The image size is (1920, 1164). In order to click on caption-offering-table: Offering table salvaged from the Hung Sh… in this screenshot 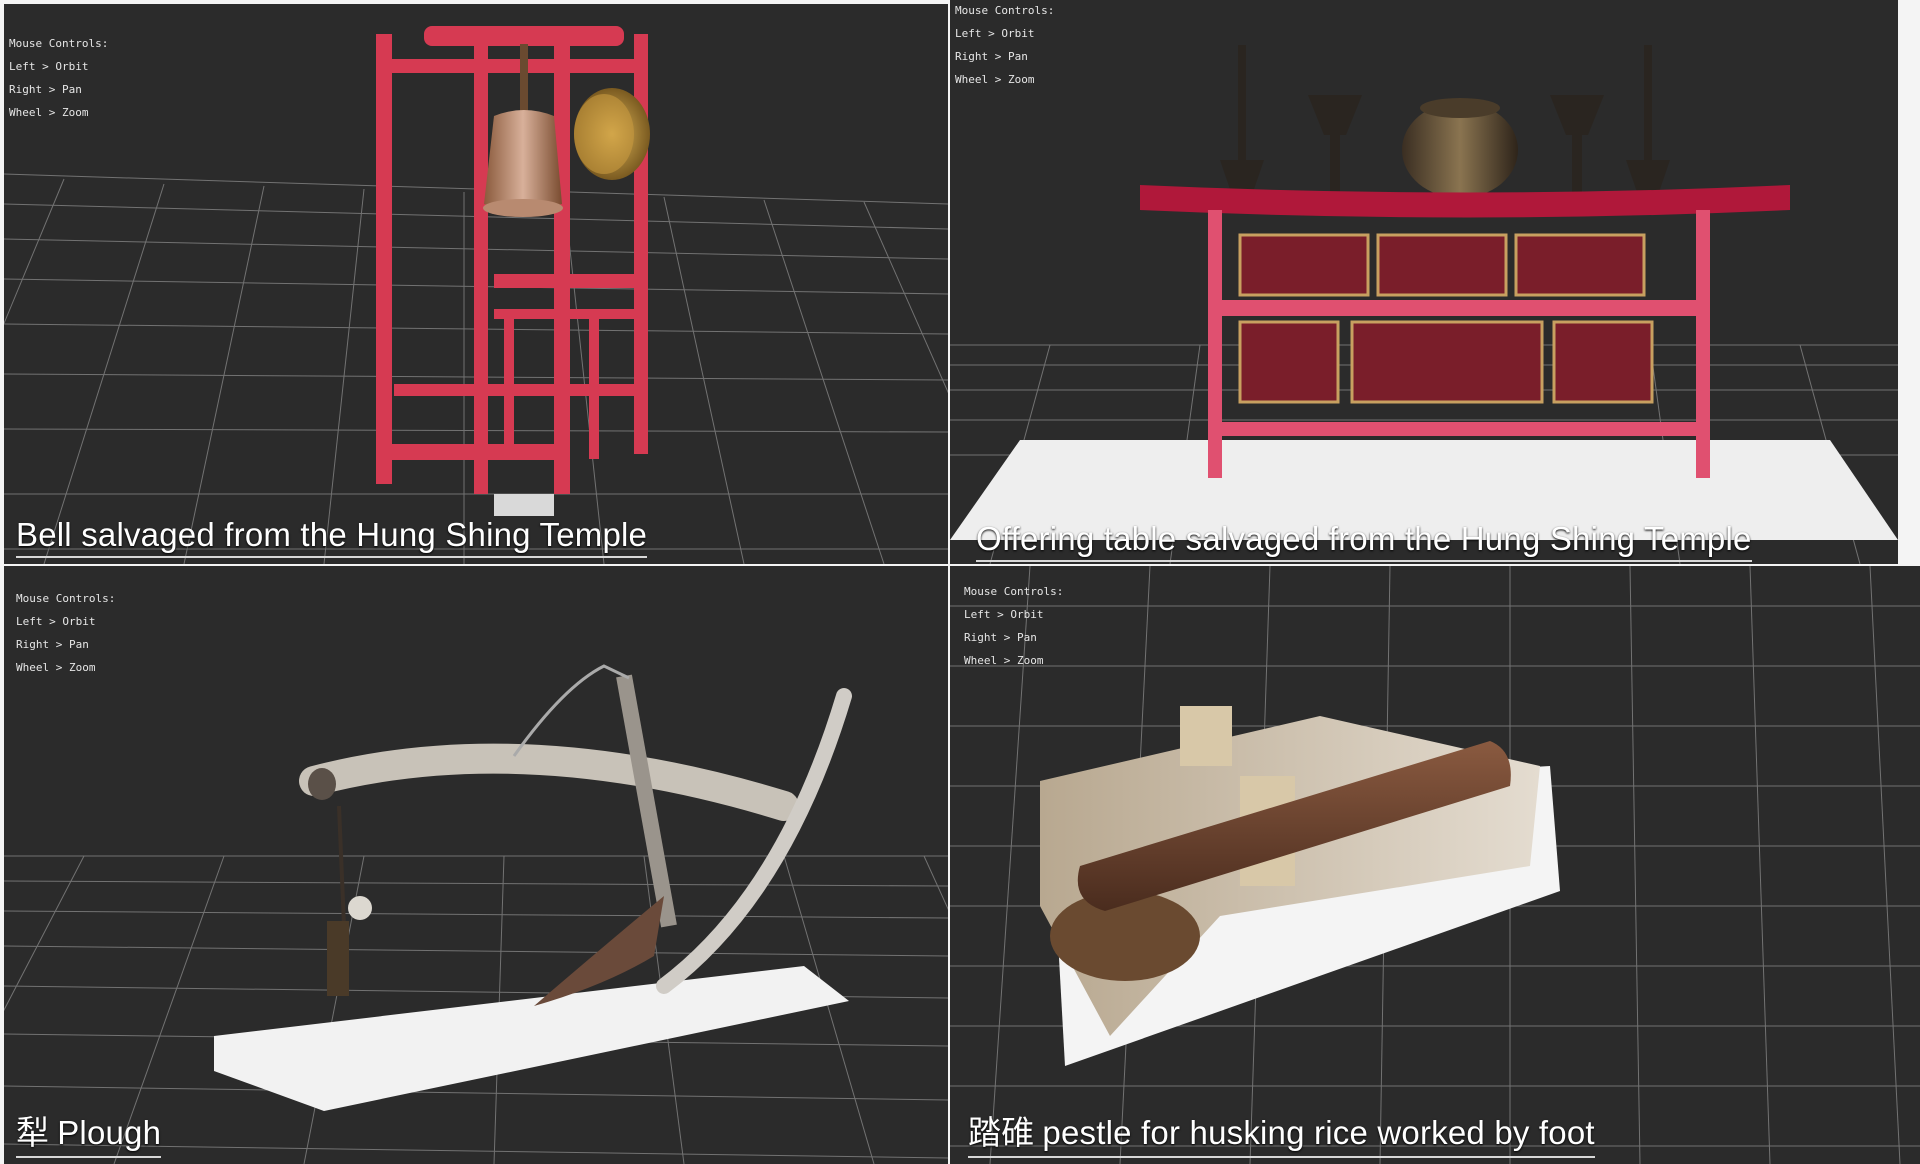, I will do `click(1364, 541)`.